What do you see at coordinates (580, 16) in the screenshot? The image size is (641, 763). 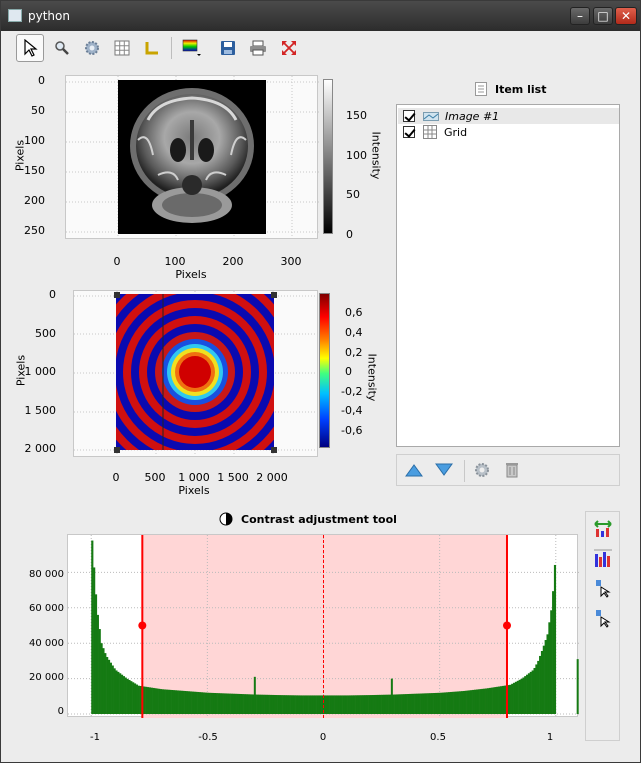 I see `minimize-button: –` at bounding box center [580, 16].